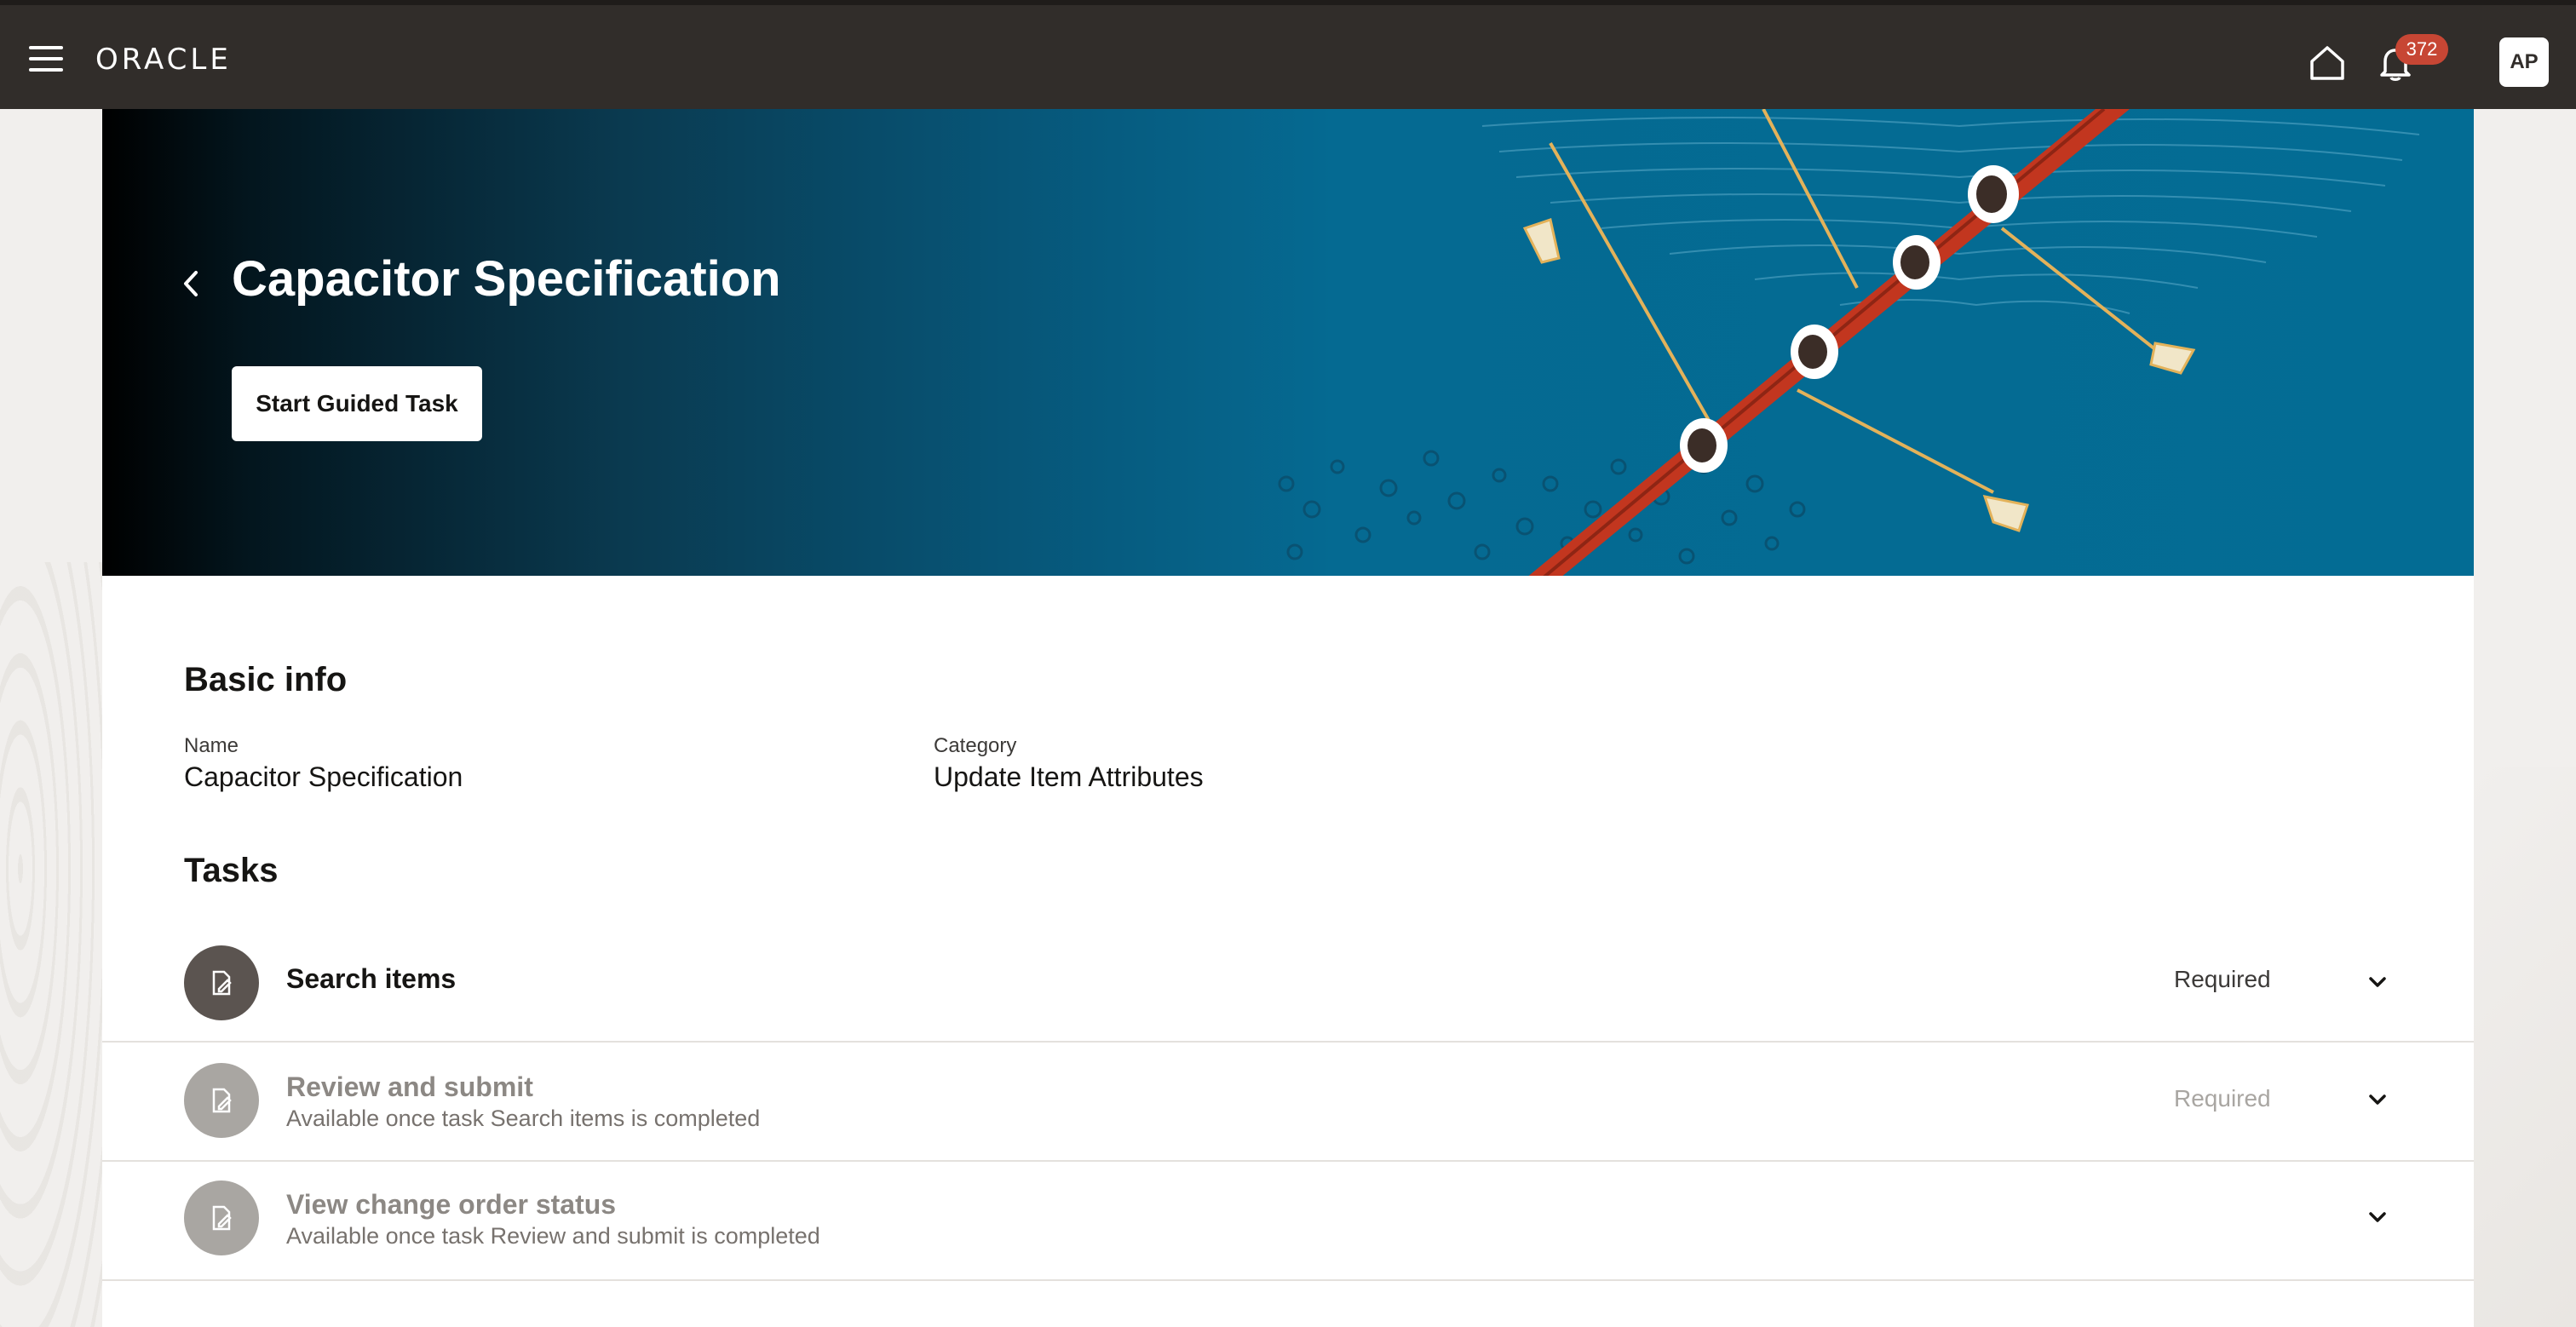 The height and width of the screenshot is (1327, 2576). I want to click on notifications-badge: 372, so click(2422, 49).